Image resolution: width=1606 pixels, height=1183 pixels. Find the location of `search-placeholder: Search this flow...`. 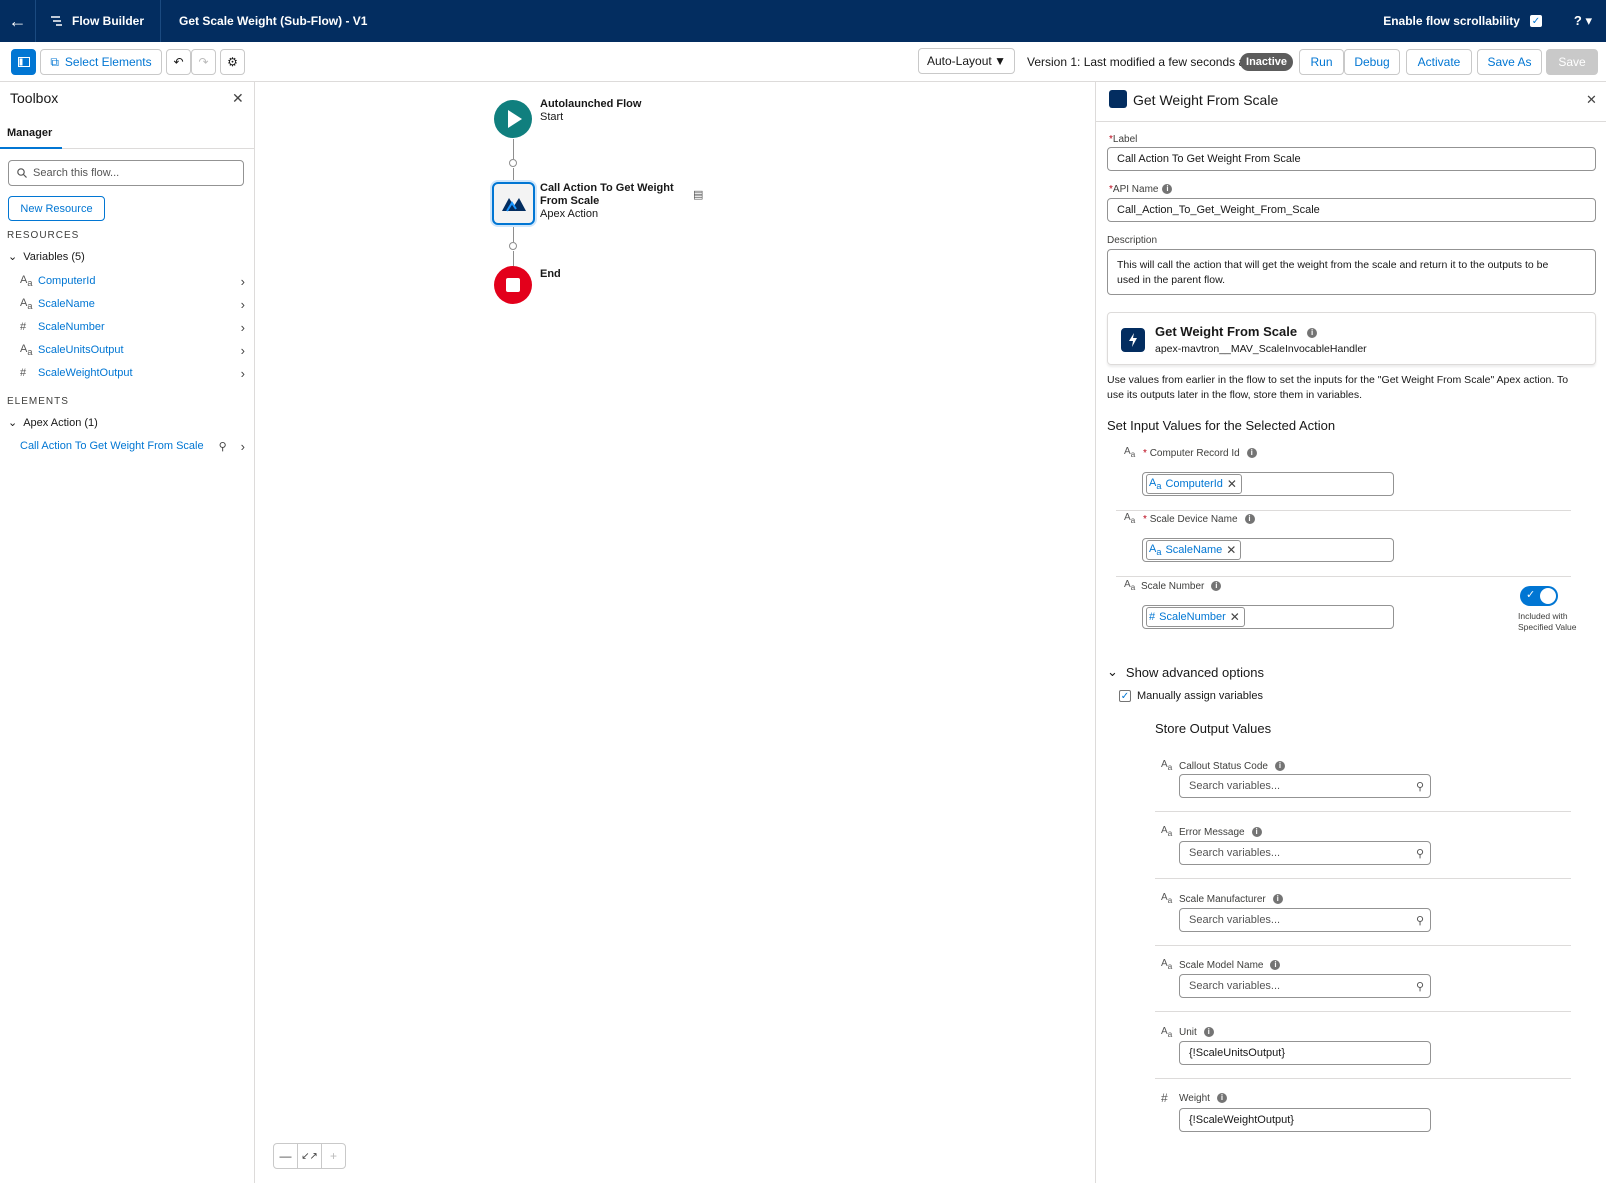

search-placeholder: Search this flow... is located at coordinates (76, 173).